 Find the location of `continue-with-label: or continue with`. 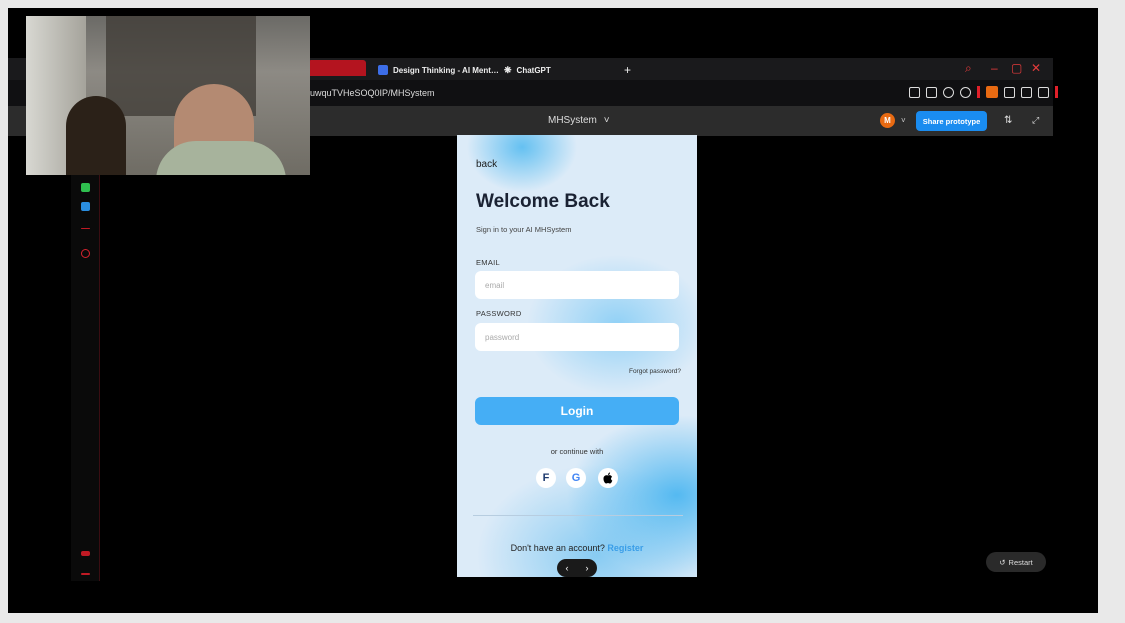

continue-with-label: or continue with is located at coordinates (577, 451).